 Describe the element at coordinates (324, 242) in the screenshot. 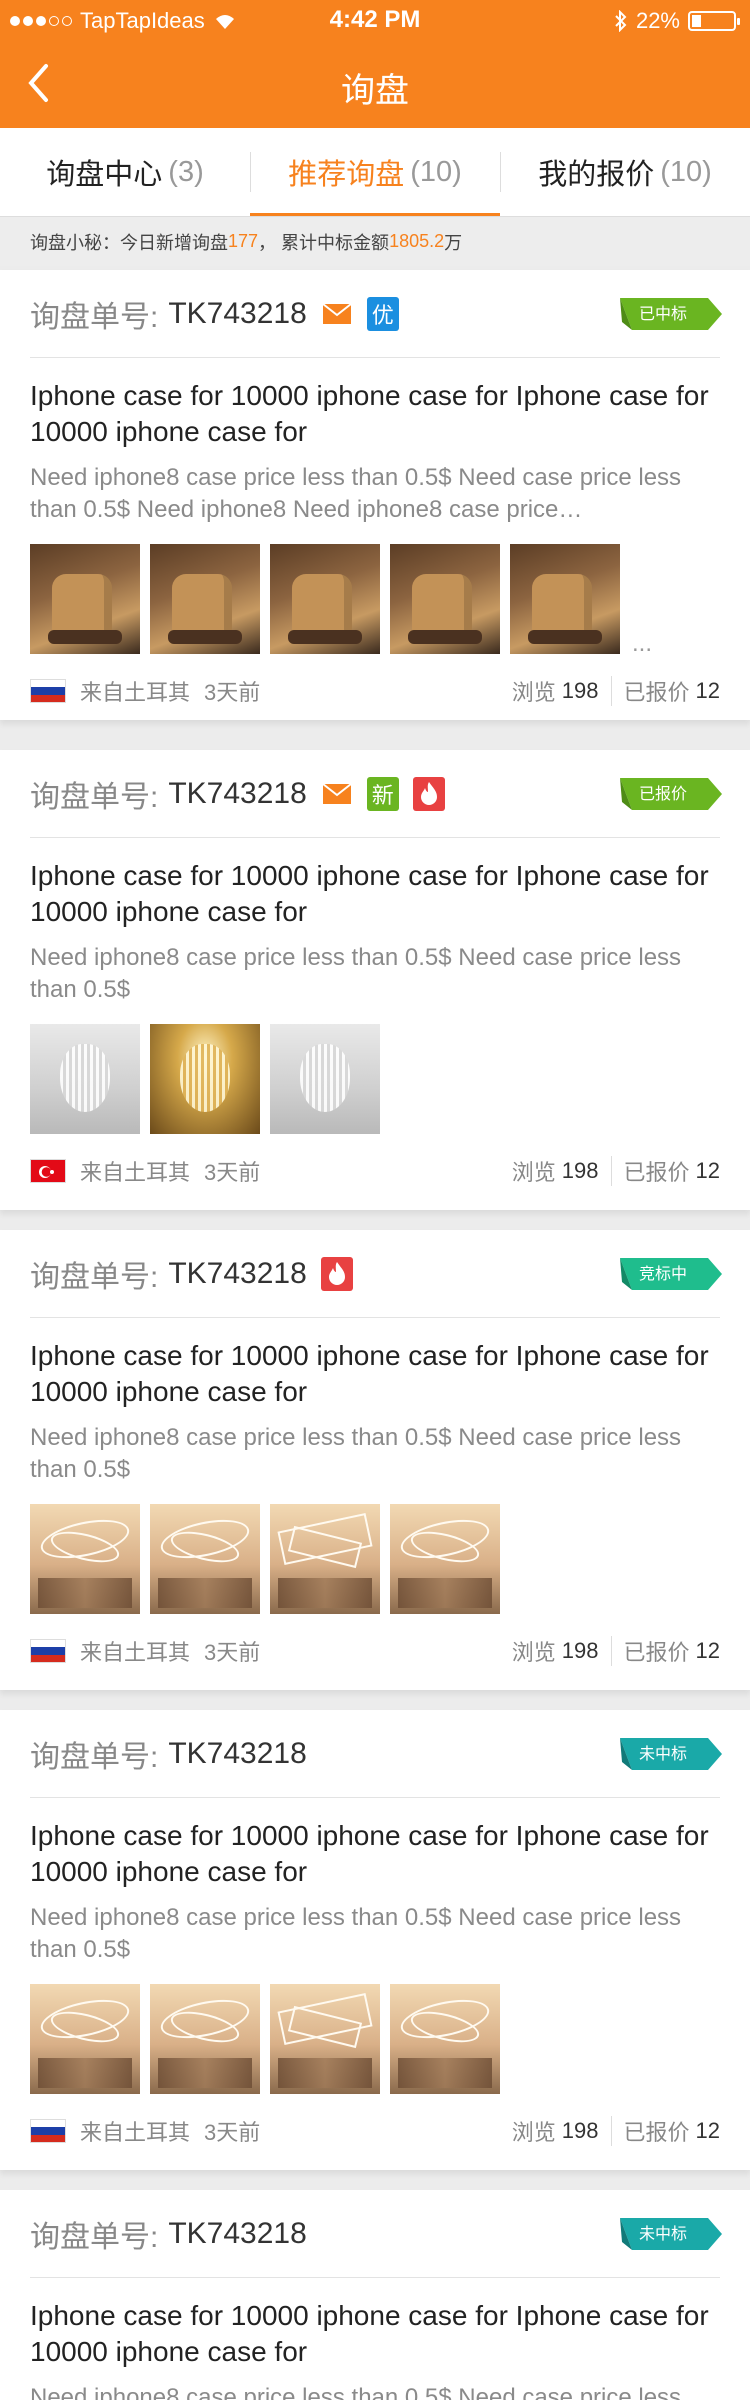

I see `notice-text: ， 累计中标金额` at that location.